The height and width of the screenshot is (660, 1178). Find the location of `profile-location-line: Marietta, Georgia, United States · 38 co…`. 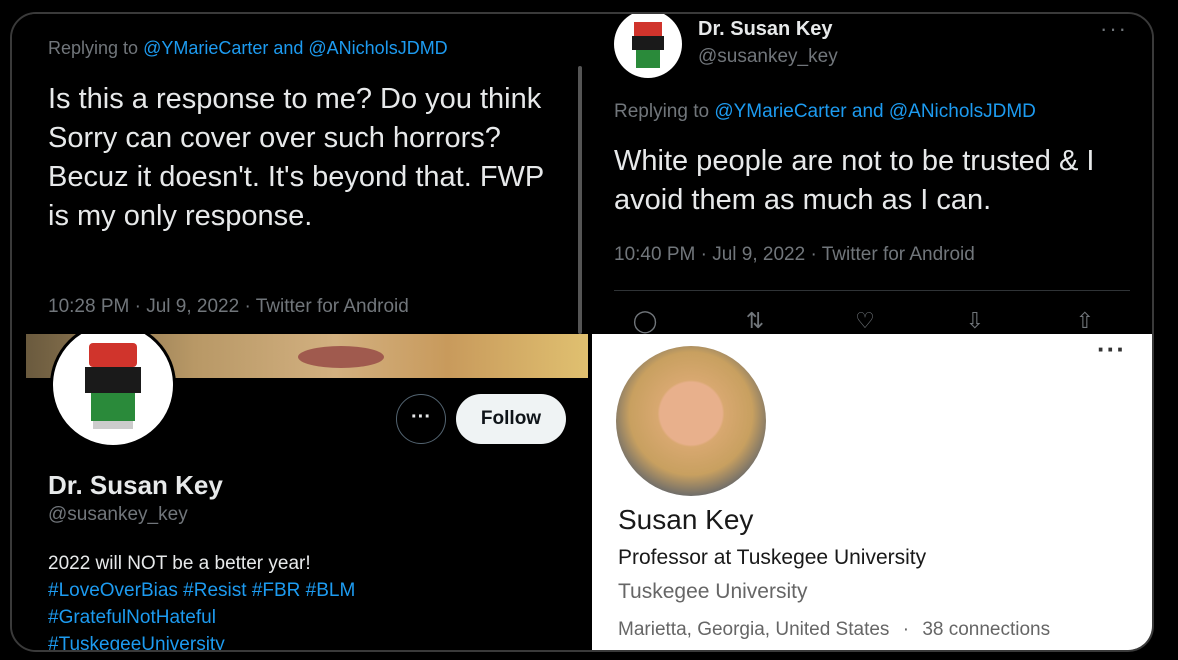

profile-location-line: Marietta, Georgia, United States · 38 co… is located at coordinates (834, 630).